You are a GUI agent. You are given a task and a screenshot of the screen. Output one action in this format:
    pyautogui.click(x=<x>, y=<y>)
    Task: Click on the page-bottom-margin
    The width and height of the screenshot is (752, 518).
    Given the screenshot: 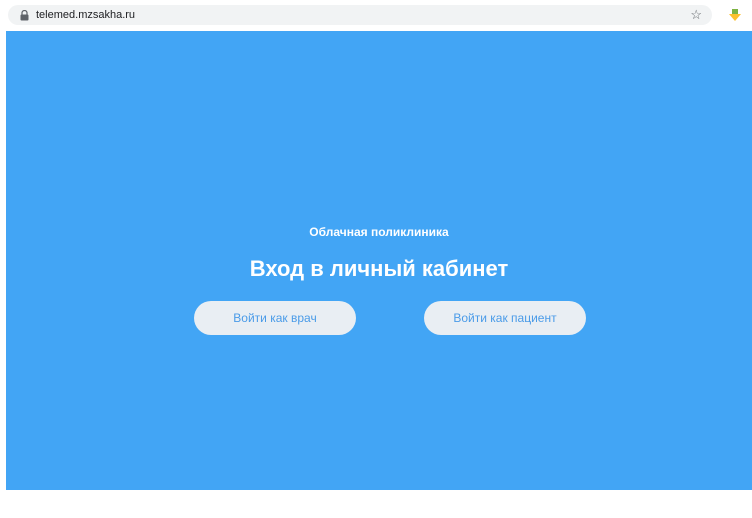 What is the action you would take?
    pyautogui.click(x=376, y=504)
    